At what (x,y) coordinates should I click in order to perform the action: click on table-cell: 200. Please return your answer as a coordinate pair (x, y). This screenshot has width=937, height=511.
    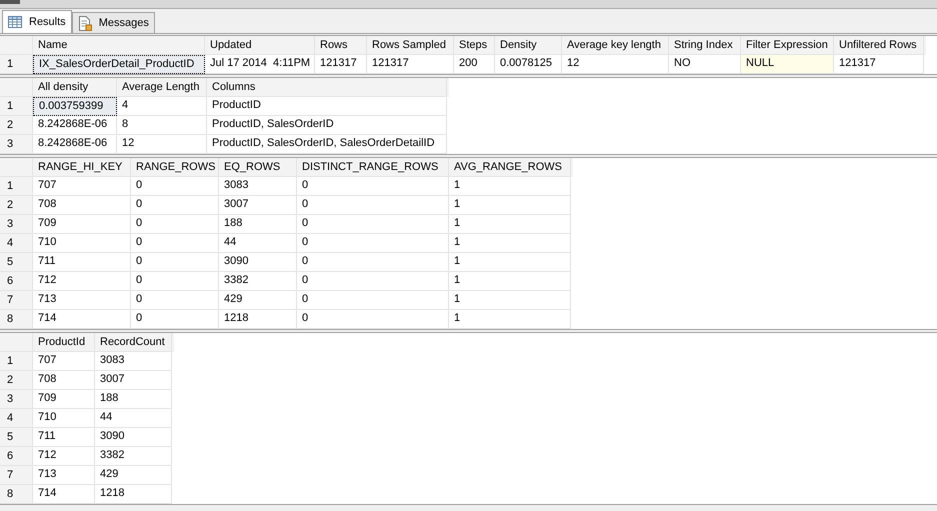
    Looking at the image, I should click on (474, 64).